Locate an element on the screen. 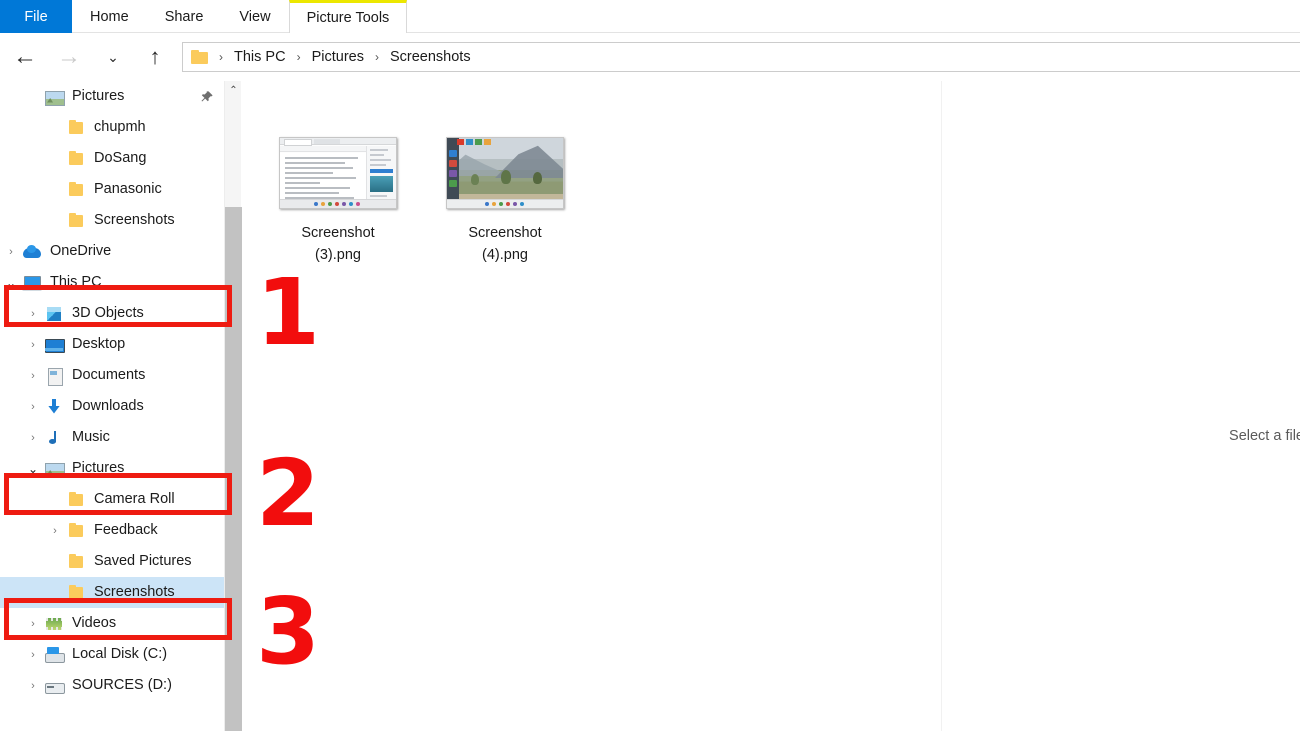 The width and height of the screenshot is (1300, 731). up-icon: ↑ is located at coordinates (155, 57).